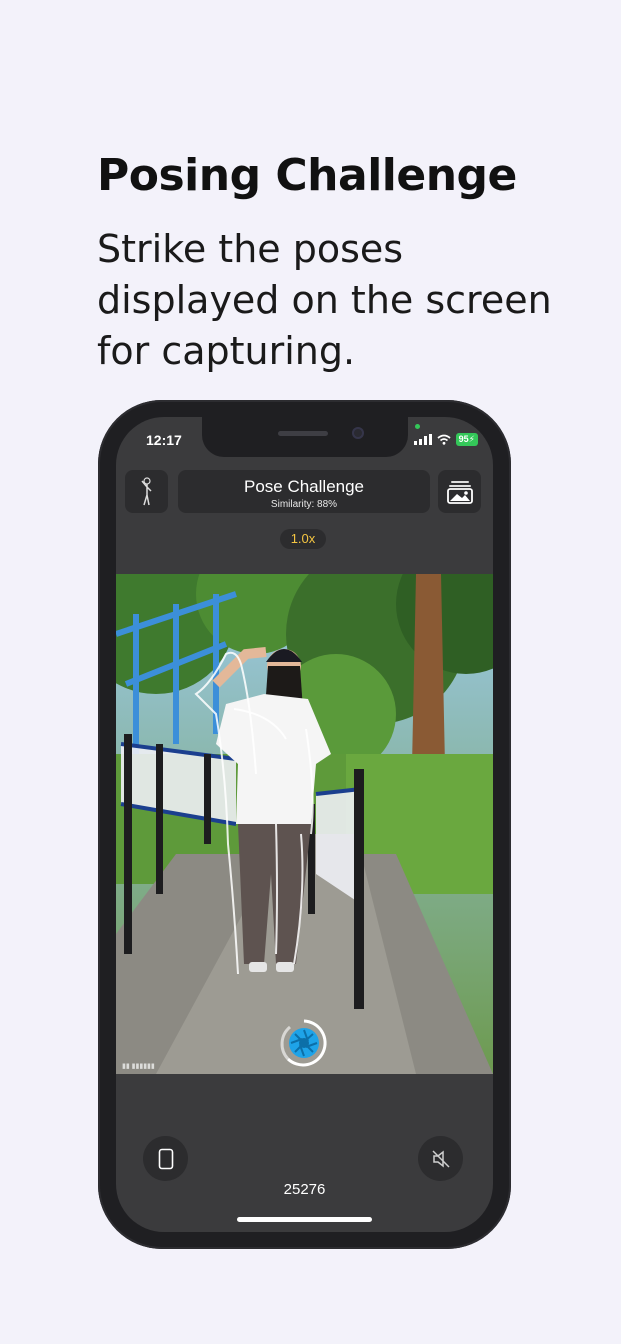  Describe the element at coordinates (303, 539) in the screenshot. I see `zoom-level-button: 1.0x` at that location.